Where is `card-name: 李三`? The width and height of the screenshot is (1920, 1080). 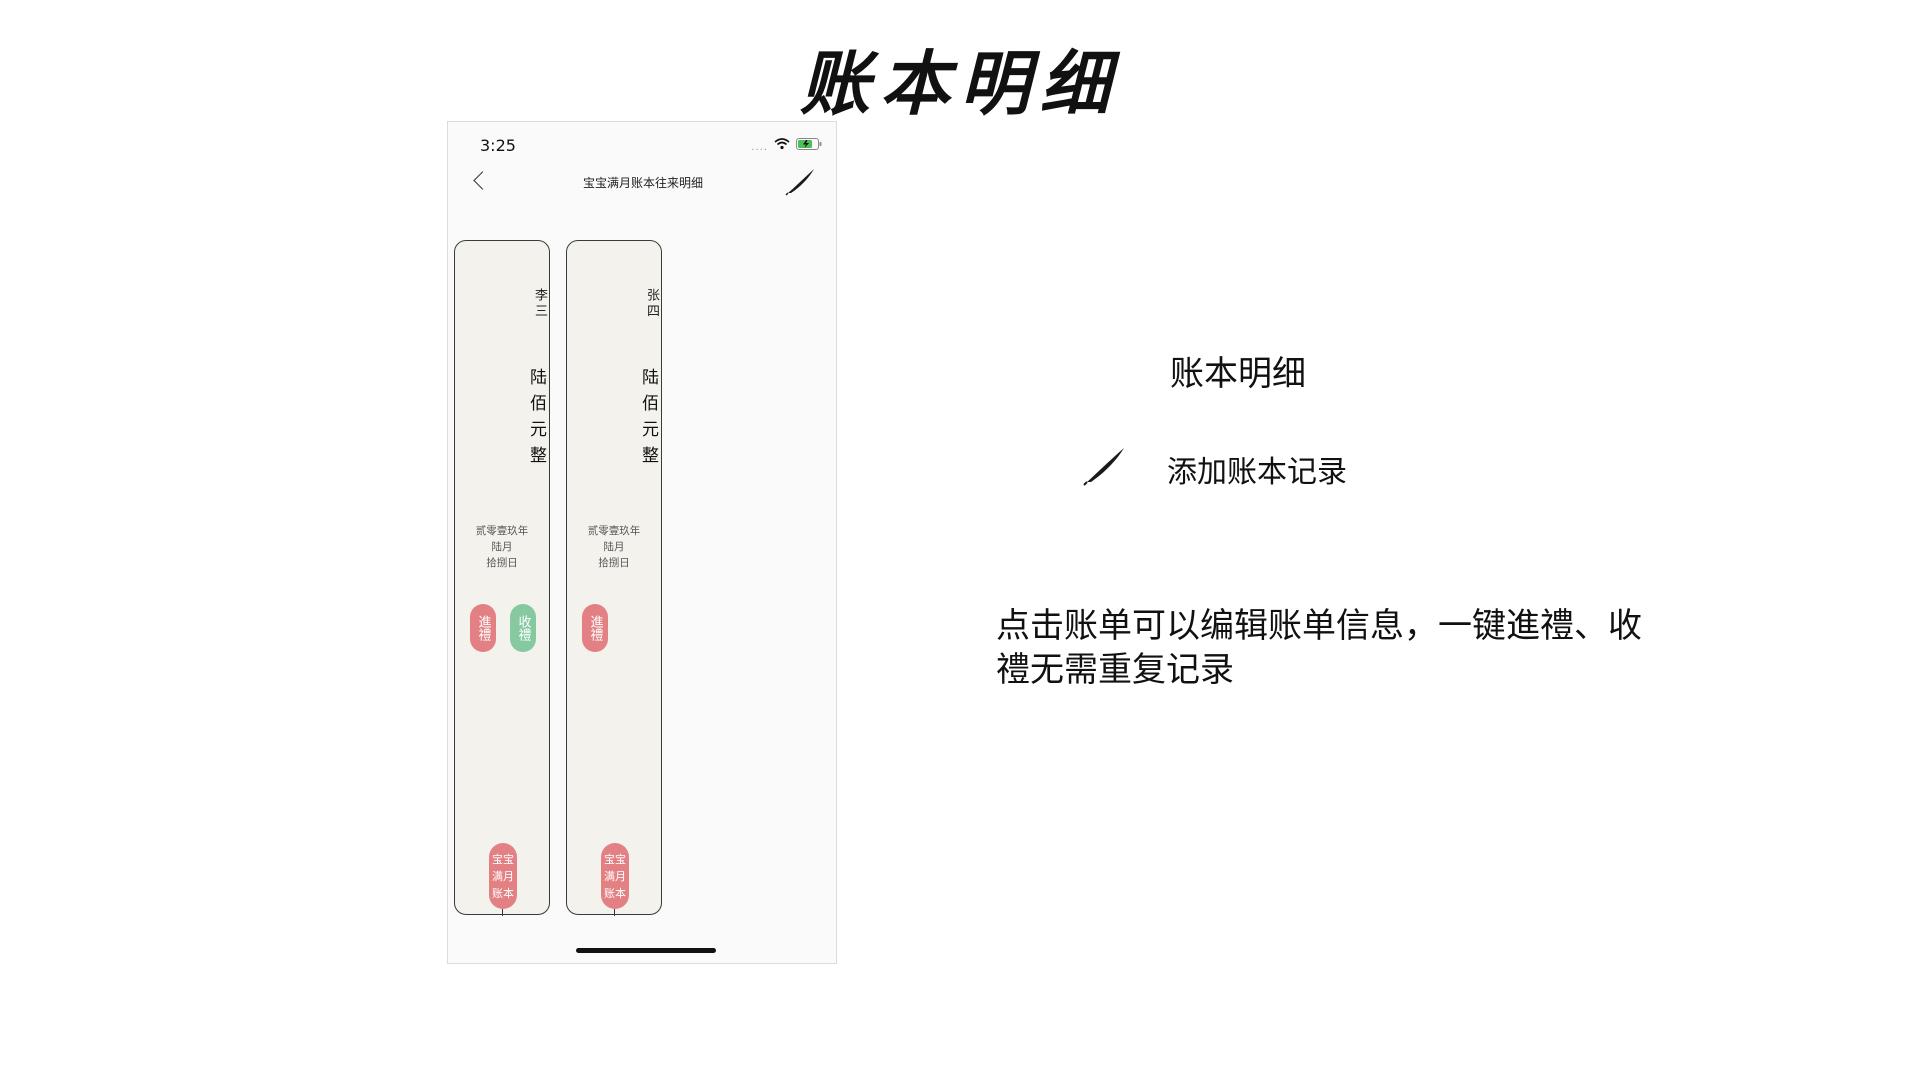 card-name: 李三 is located at coordinates (539, 304).